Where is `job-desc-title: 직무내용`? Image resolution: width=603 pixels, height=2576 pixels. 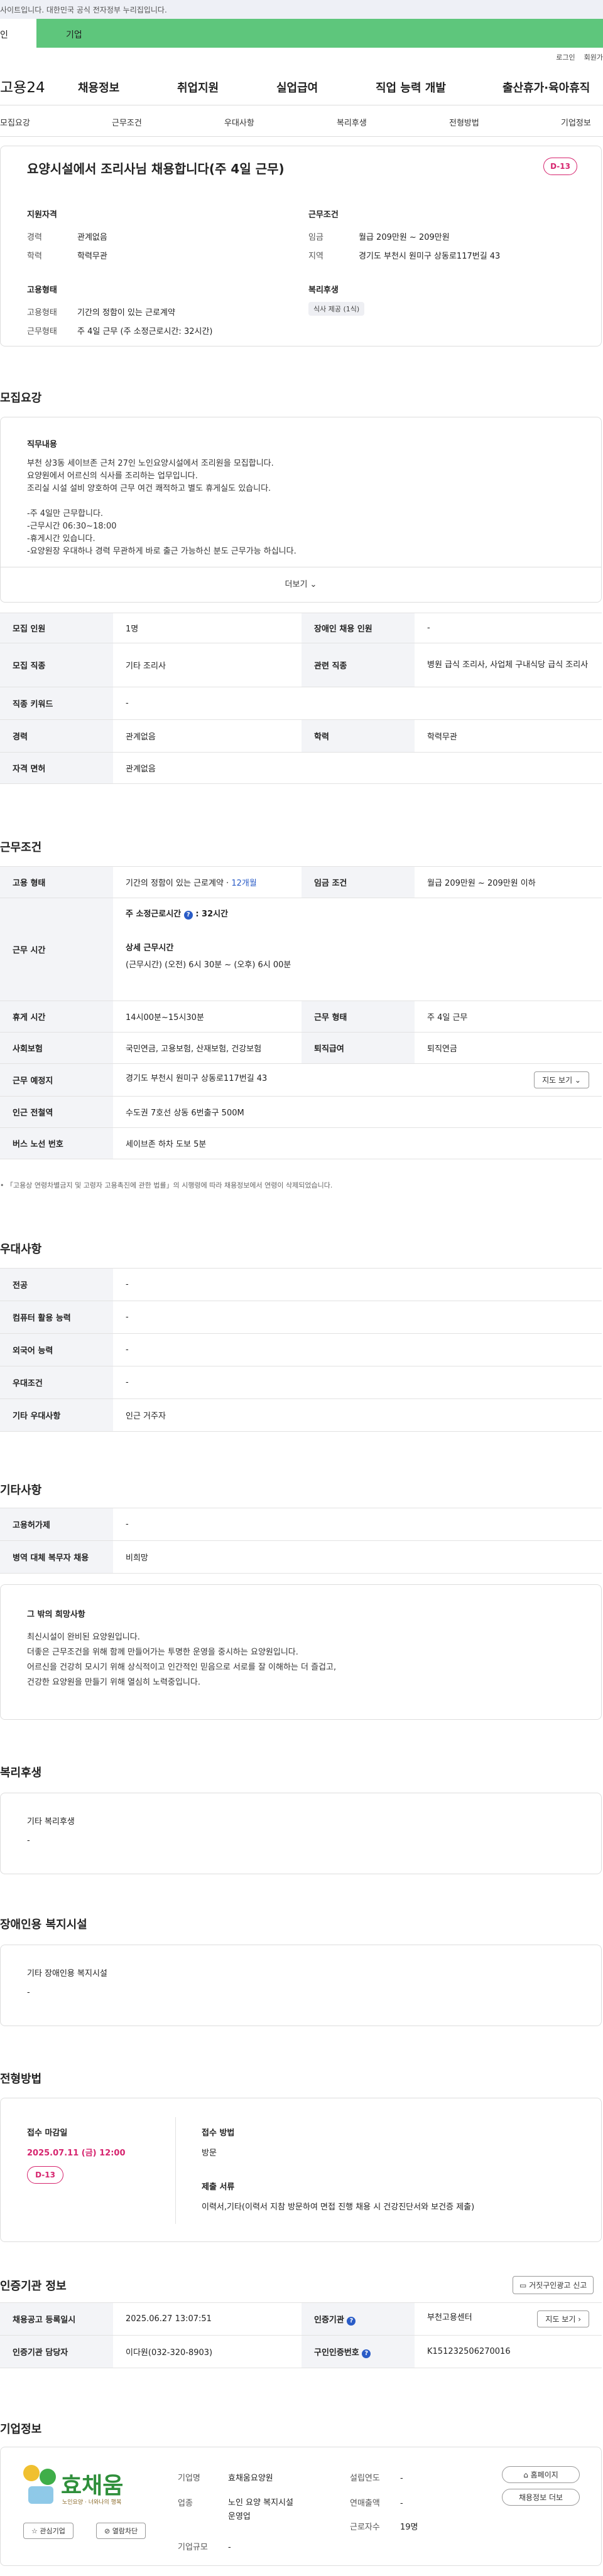
job-desc-title: 직무내용 is located at coordinates (42, 444).